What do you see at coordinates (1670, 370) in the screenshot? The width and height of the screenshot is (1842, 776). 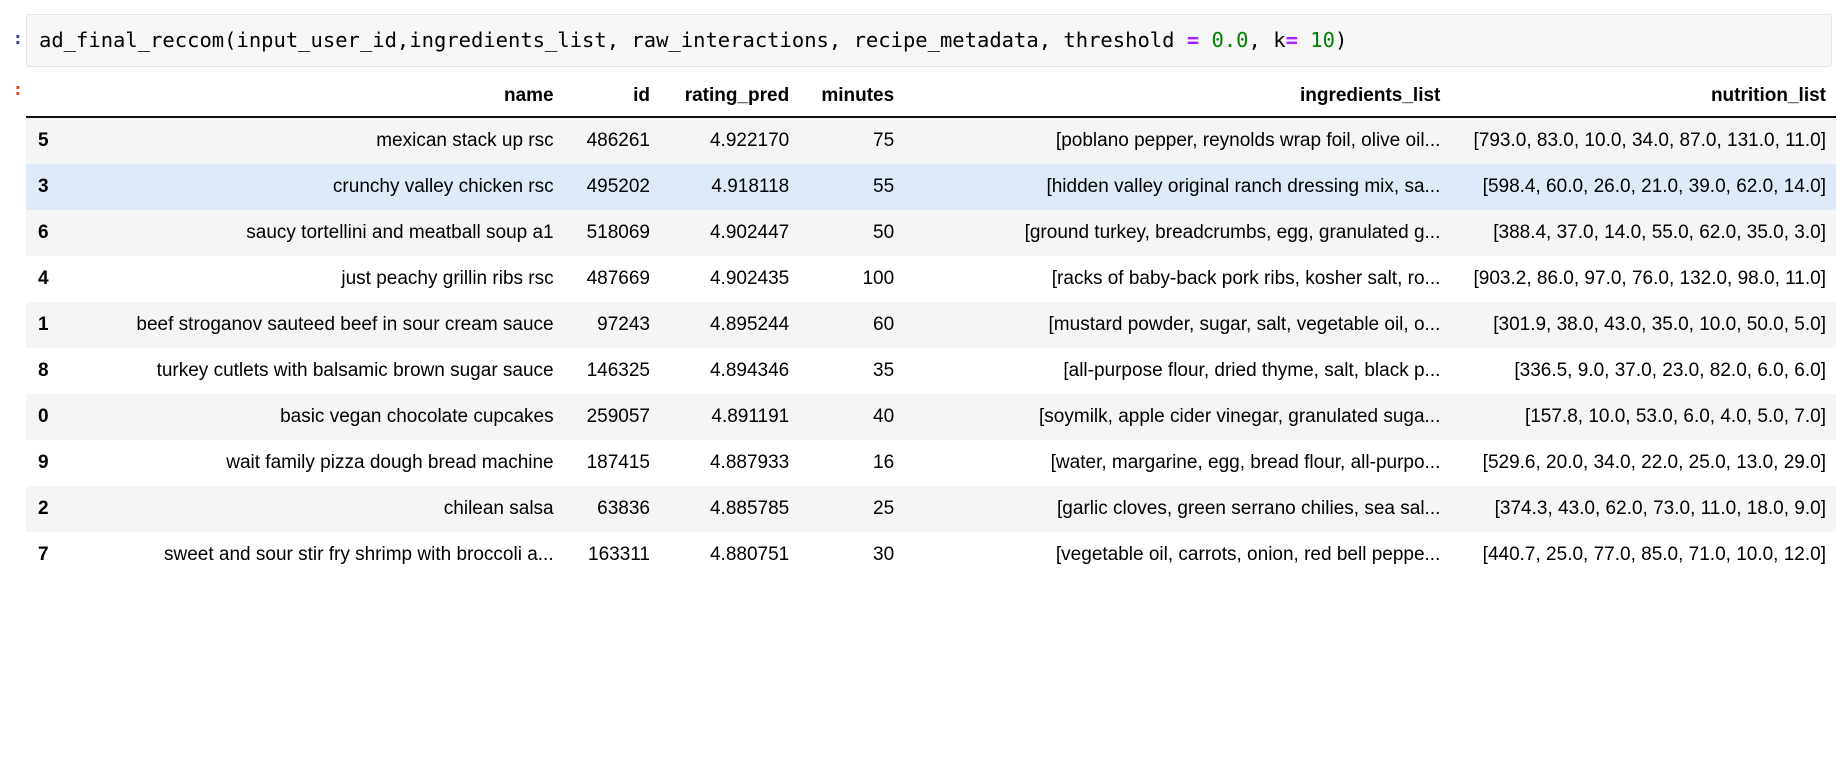 I see `cell-nutrition-list: [336.5, 9.0, 37.0, 23.0, 82.0, 6.0, 6.0]` at bounding box center [1670, 370].